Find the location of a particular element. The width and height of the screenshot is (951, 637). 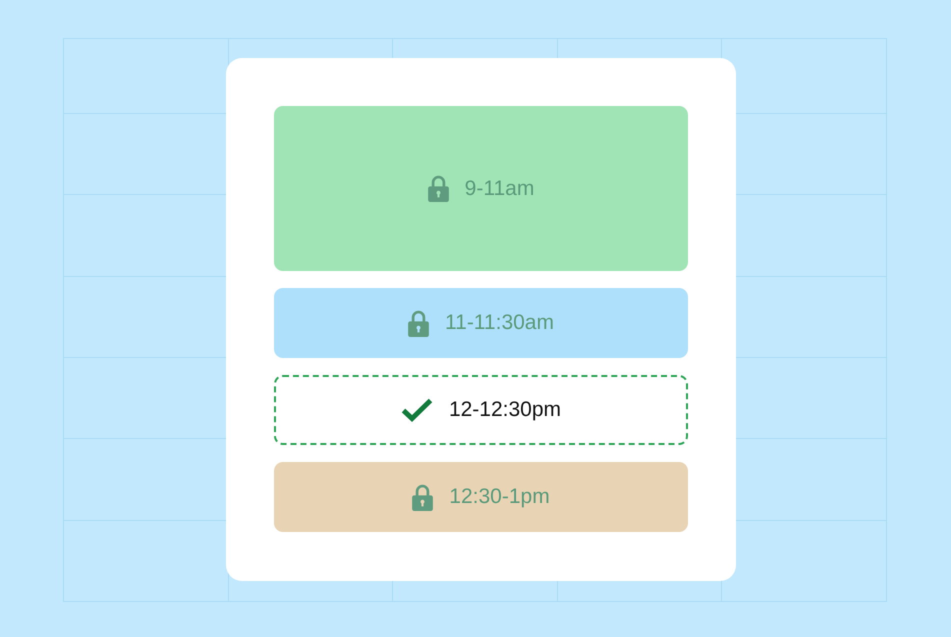

time-slot: 12:30-1pm is located at coordinates (481, 497).